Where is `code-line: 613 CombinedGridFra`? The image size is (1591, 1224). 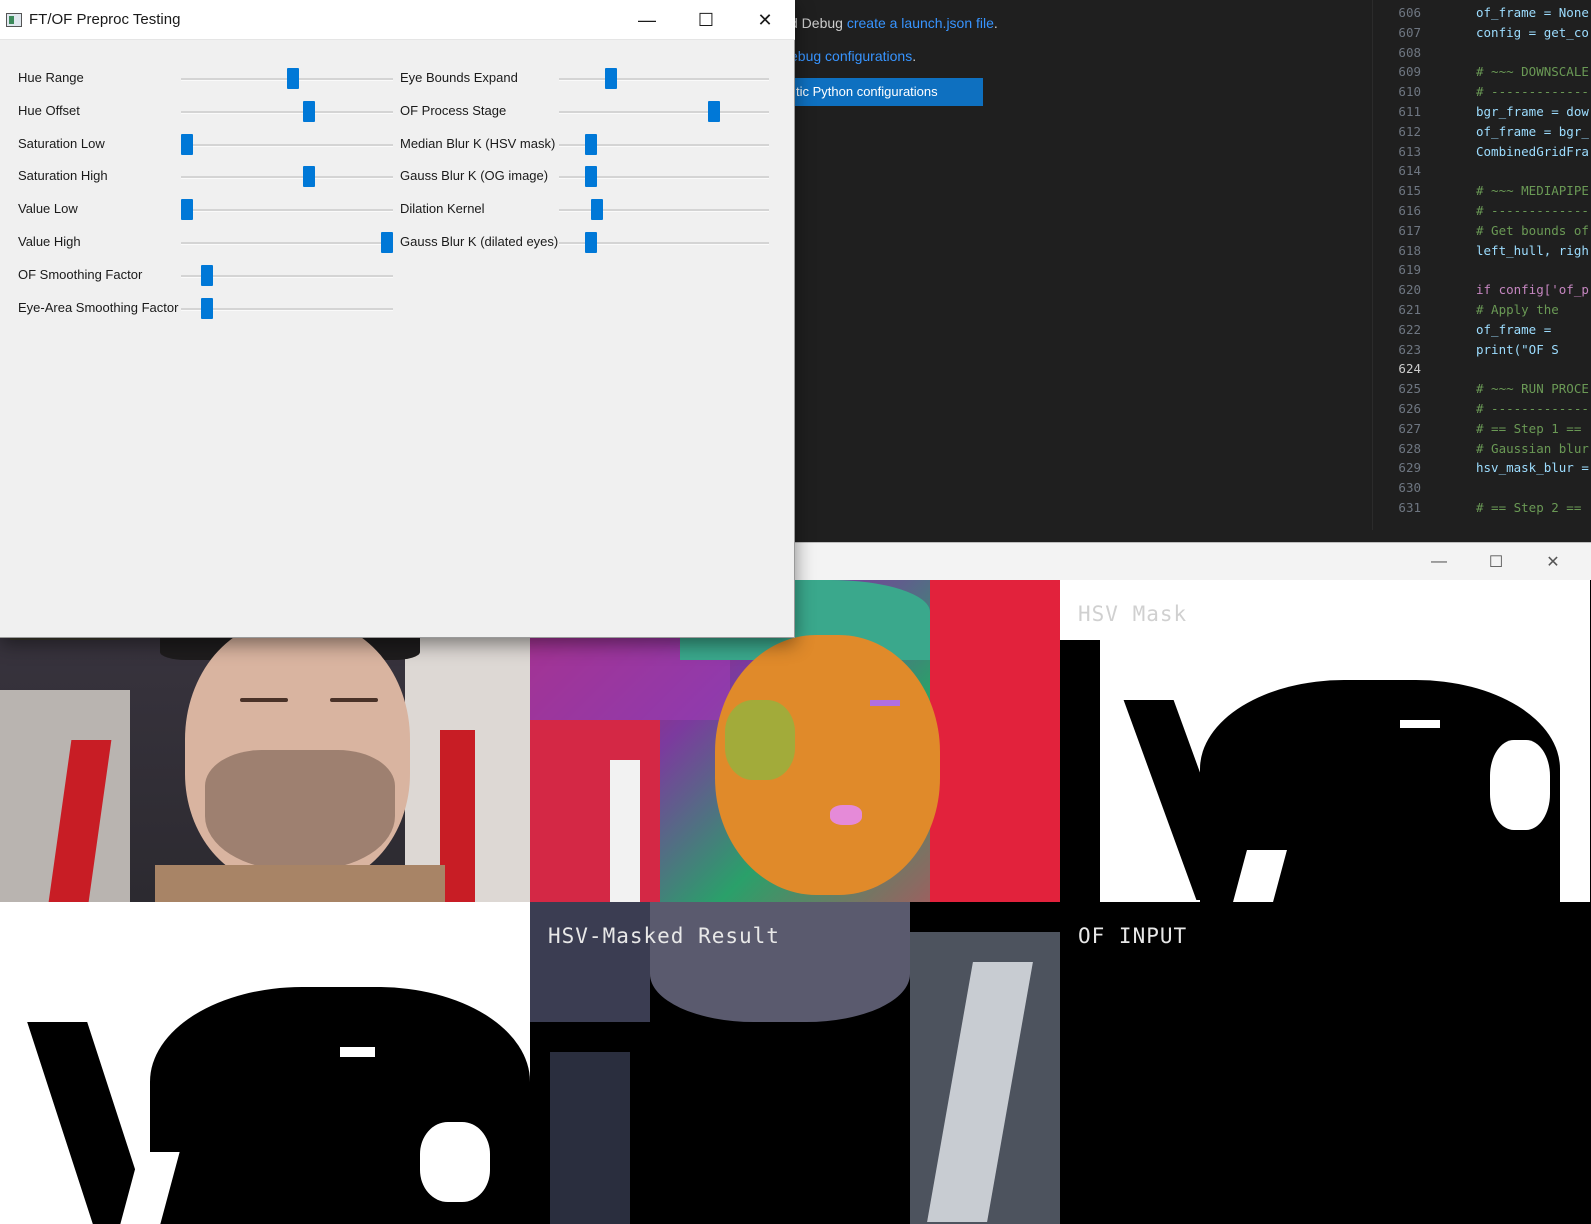 code-line: 613 CombinedGridFra is located at coordinates (1482, 154).